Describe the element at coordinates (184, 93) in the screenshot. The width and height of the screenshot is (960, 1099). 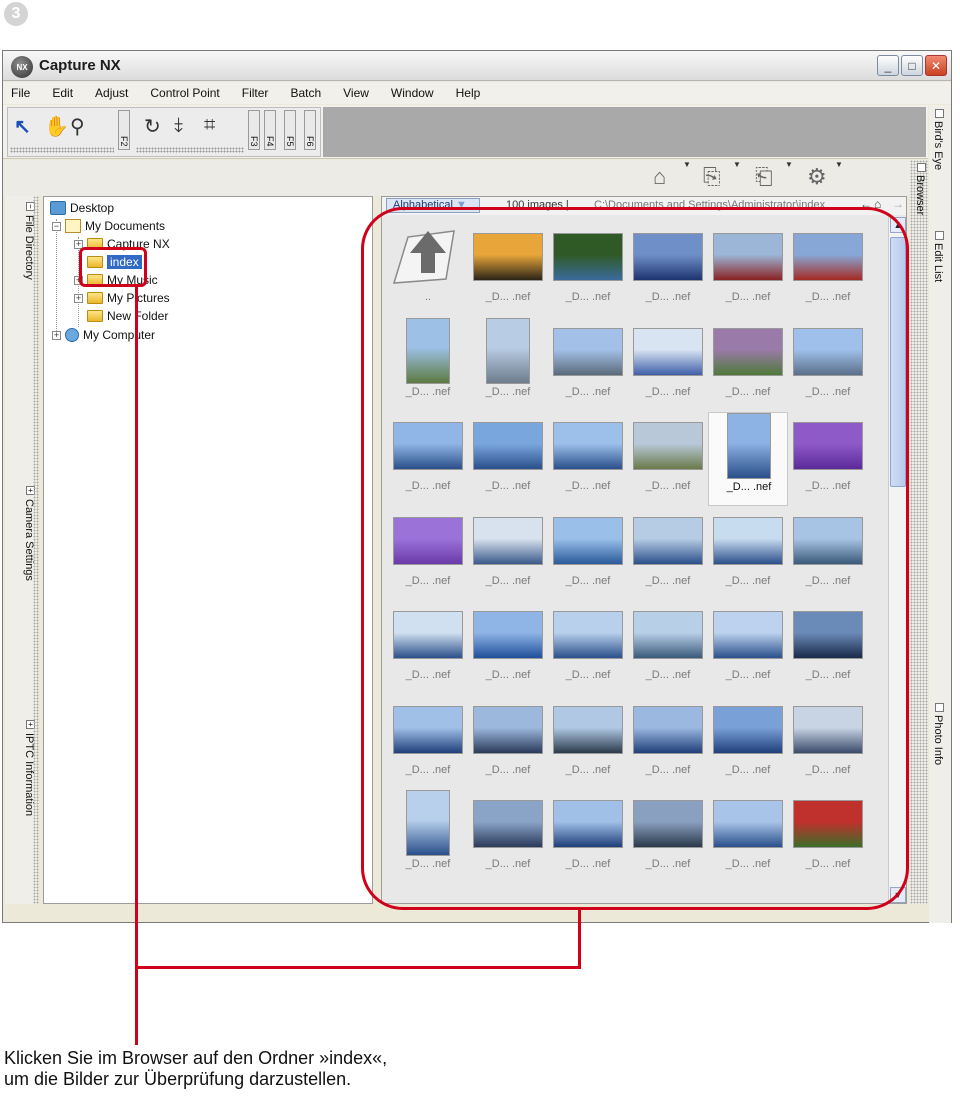
I see `menu-control-point: Control Point` at that location.